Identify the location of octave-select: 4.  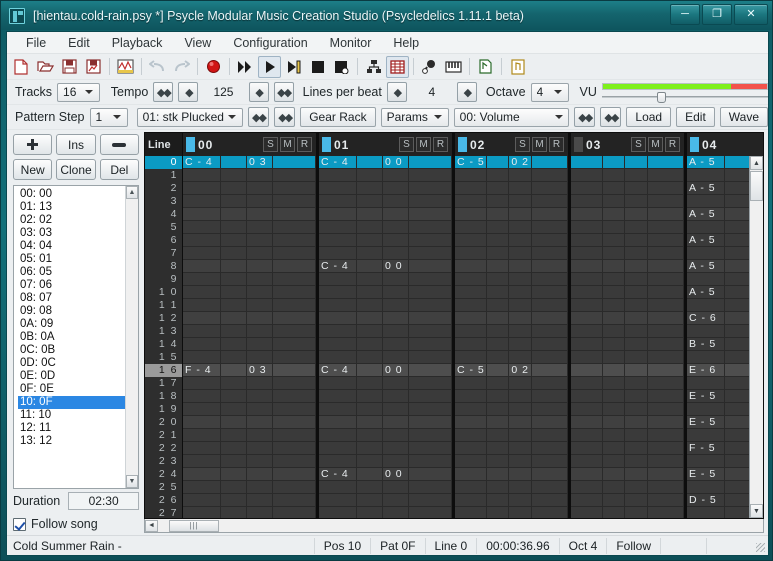
(549, 92).